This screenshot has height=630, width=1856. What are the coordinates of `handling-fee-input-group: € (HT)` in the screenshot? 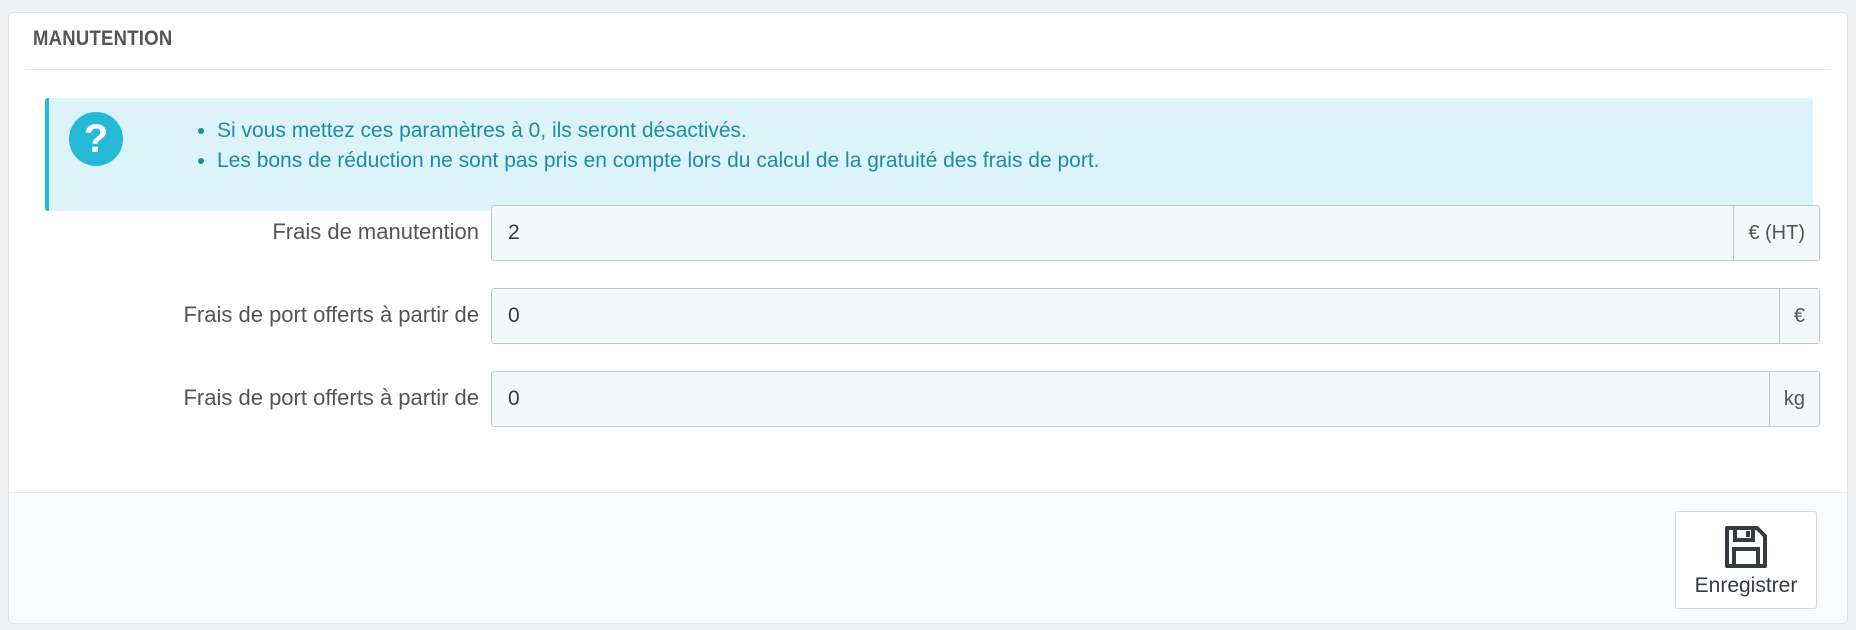 It's located at (1155, 233).